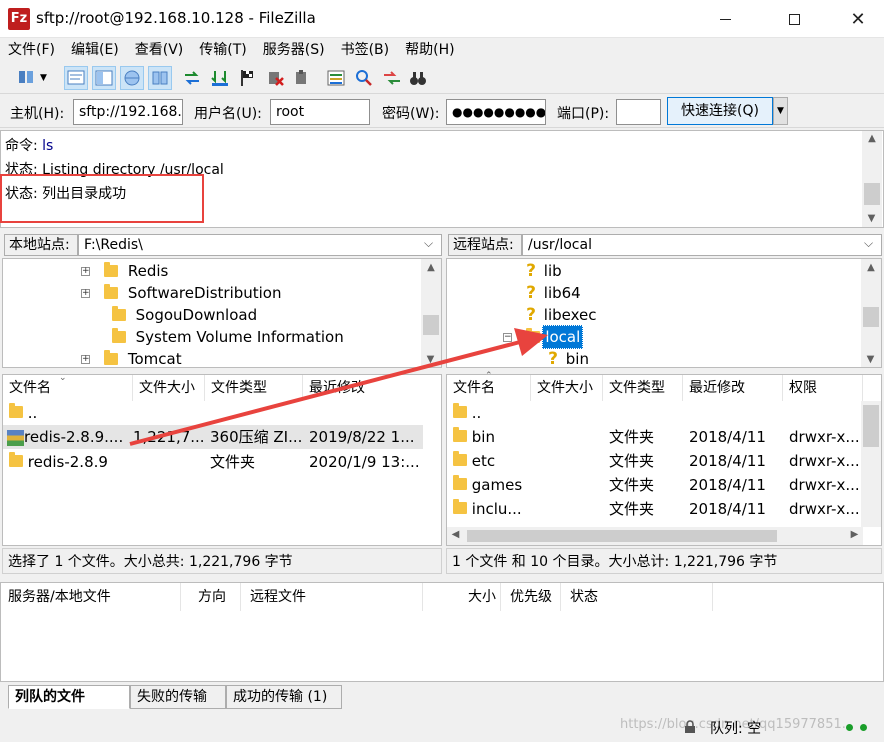 The width and height of the screenshot is (884, 742). I want to click on tab-failed-transfers: 失败的传输, so click(178, 697).